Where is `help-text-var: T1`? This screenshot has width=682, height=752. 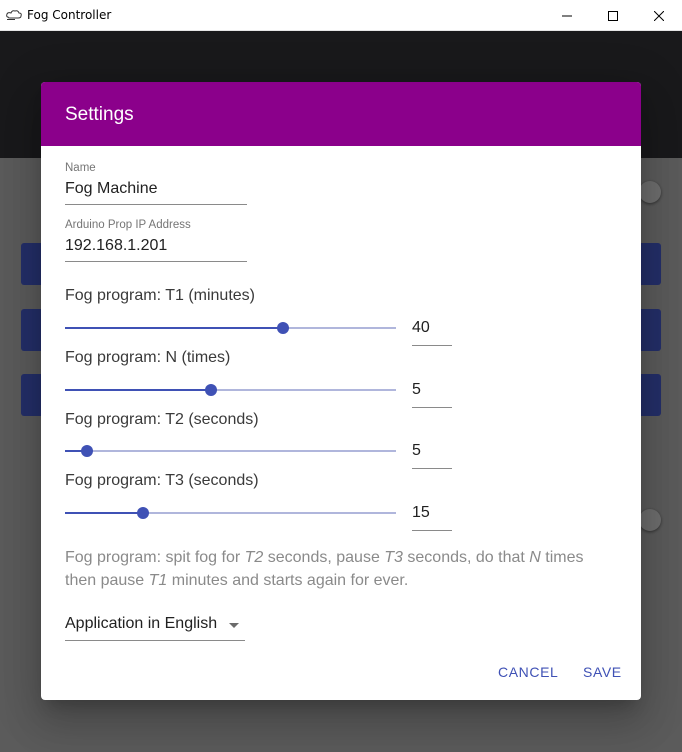
help-text-var: T1 is located at coordinates (158, 580).